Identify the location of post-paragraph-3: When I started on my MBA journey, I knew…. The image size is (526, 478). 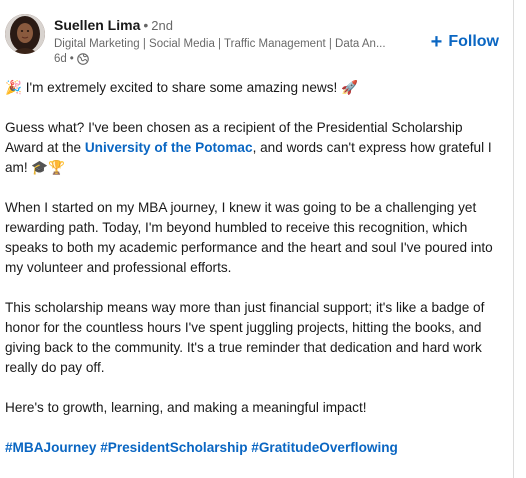
(249, 237).